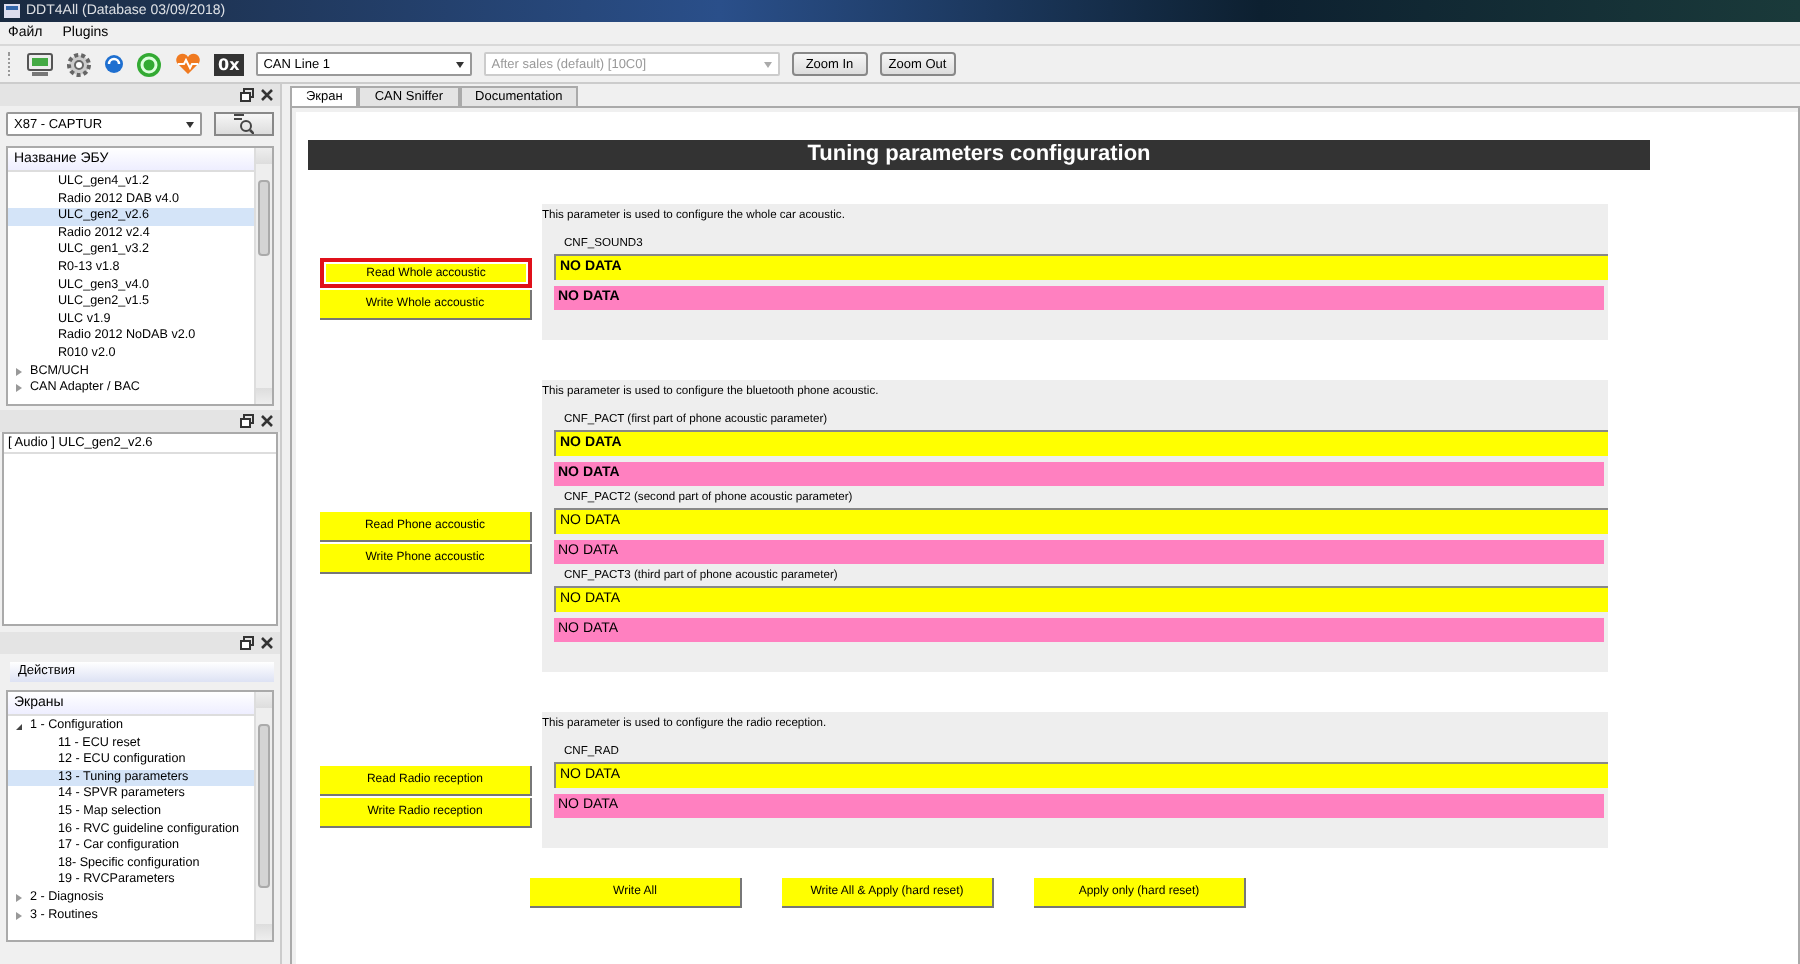  I want to click on monitor-icon, so click(40, 64).